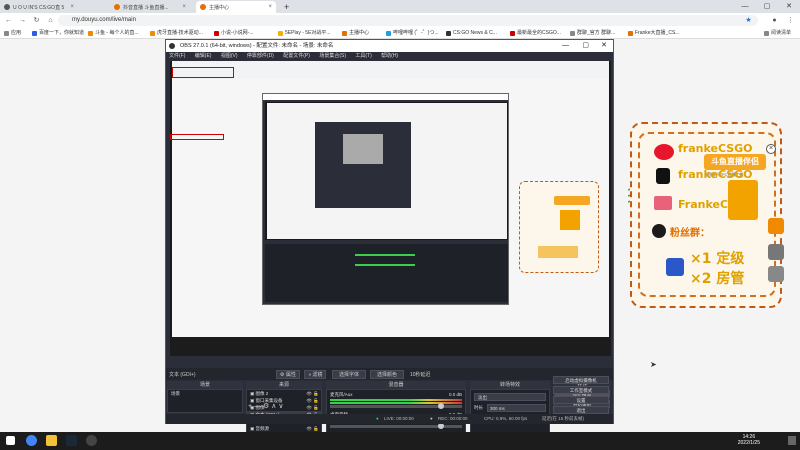 The height and width of the screenshot is (450, 800). Describe the element at coordinates (420, 375) in the screenshot. I see `ticker-label: 10秒延迟` at that location.